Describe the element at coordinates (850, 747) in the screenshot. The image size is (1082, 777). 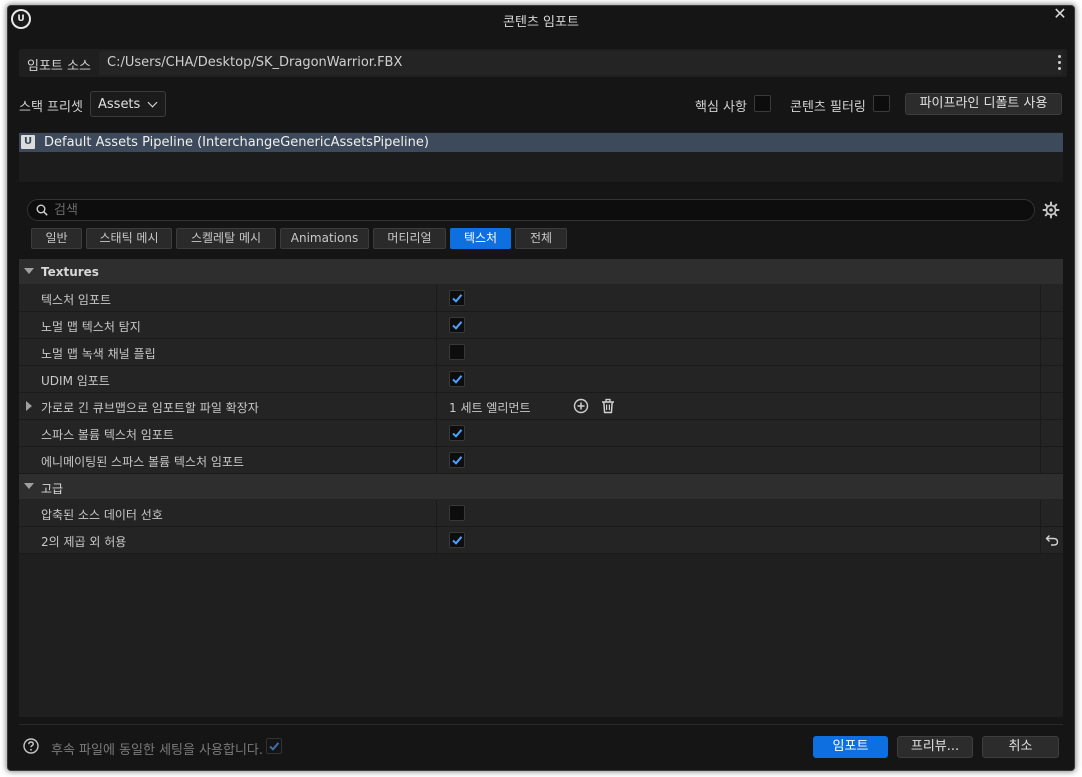
I see `import-button: 임포트` at that location.